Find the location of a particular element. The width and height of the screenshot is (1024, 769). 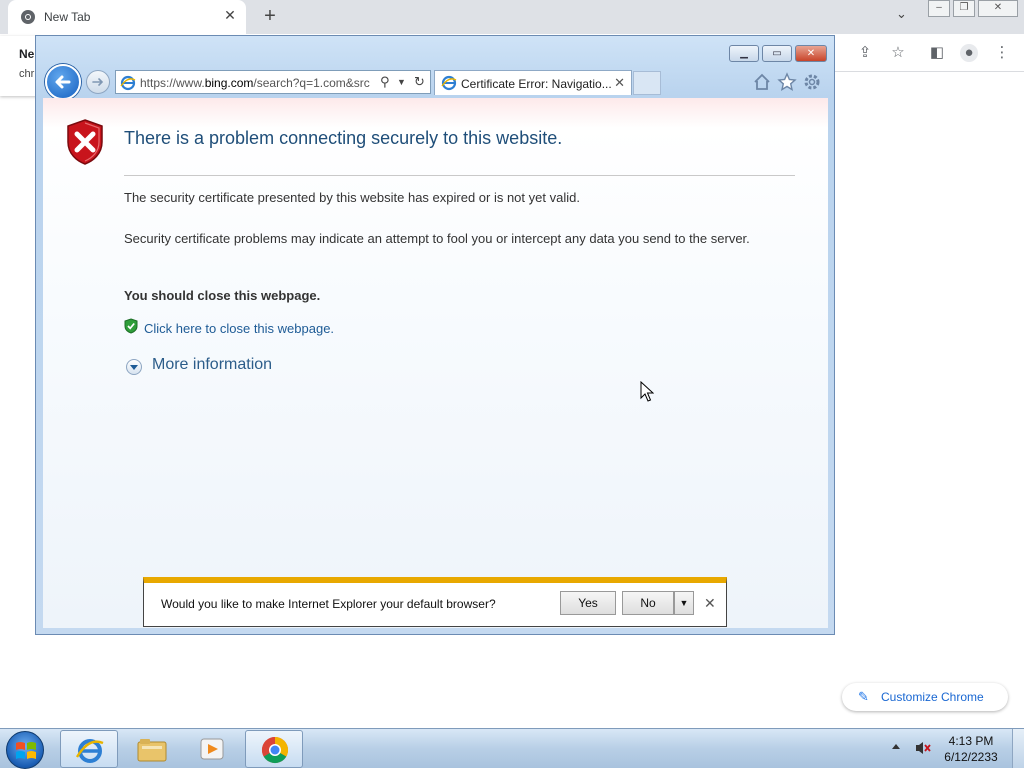

close-window-button: ✕ is located at coordinates (998, 8).